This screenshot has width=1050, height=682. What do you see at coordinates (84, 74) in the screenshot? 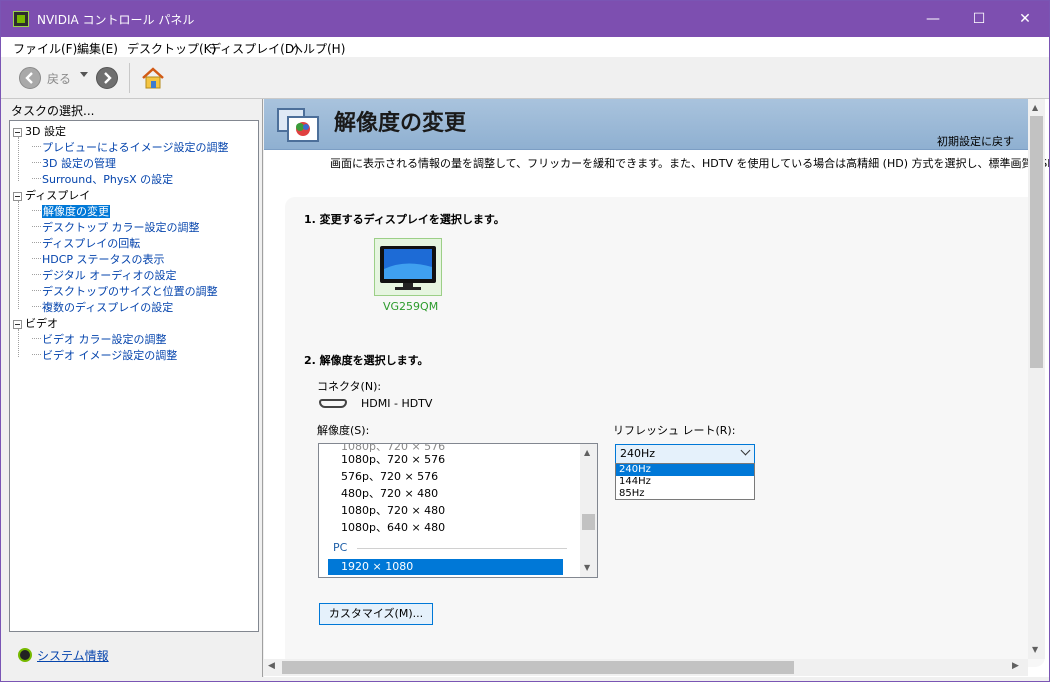
I see `history-dropdown-icon` at bounding box center [84, 74].